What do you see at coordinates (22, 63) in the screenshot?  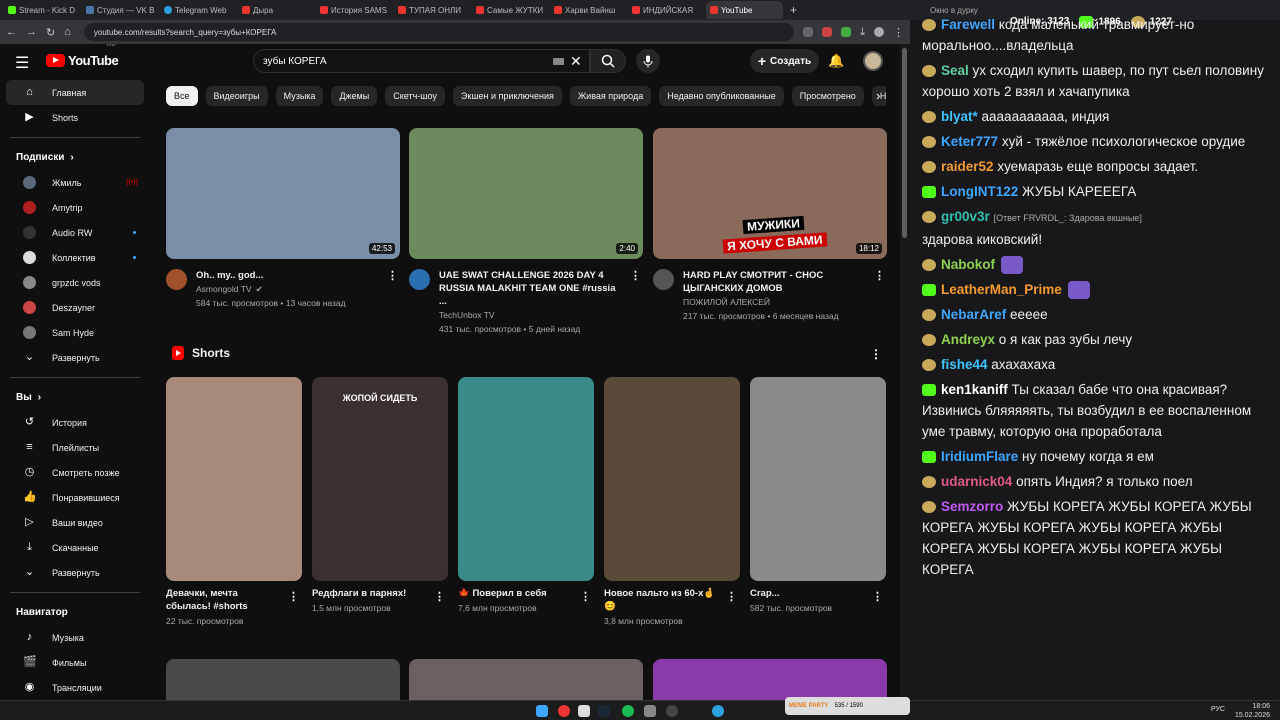 I see `hamburger-menu-icon: ☰` at bounding box center [22, 63].